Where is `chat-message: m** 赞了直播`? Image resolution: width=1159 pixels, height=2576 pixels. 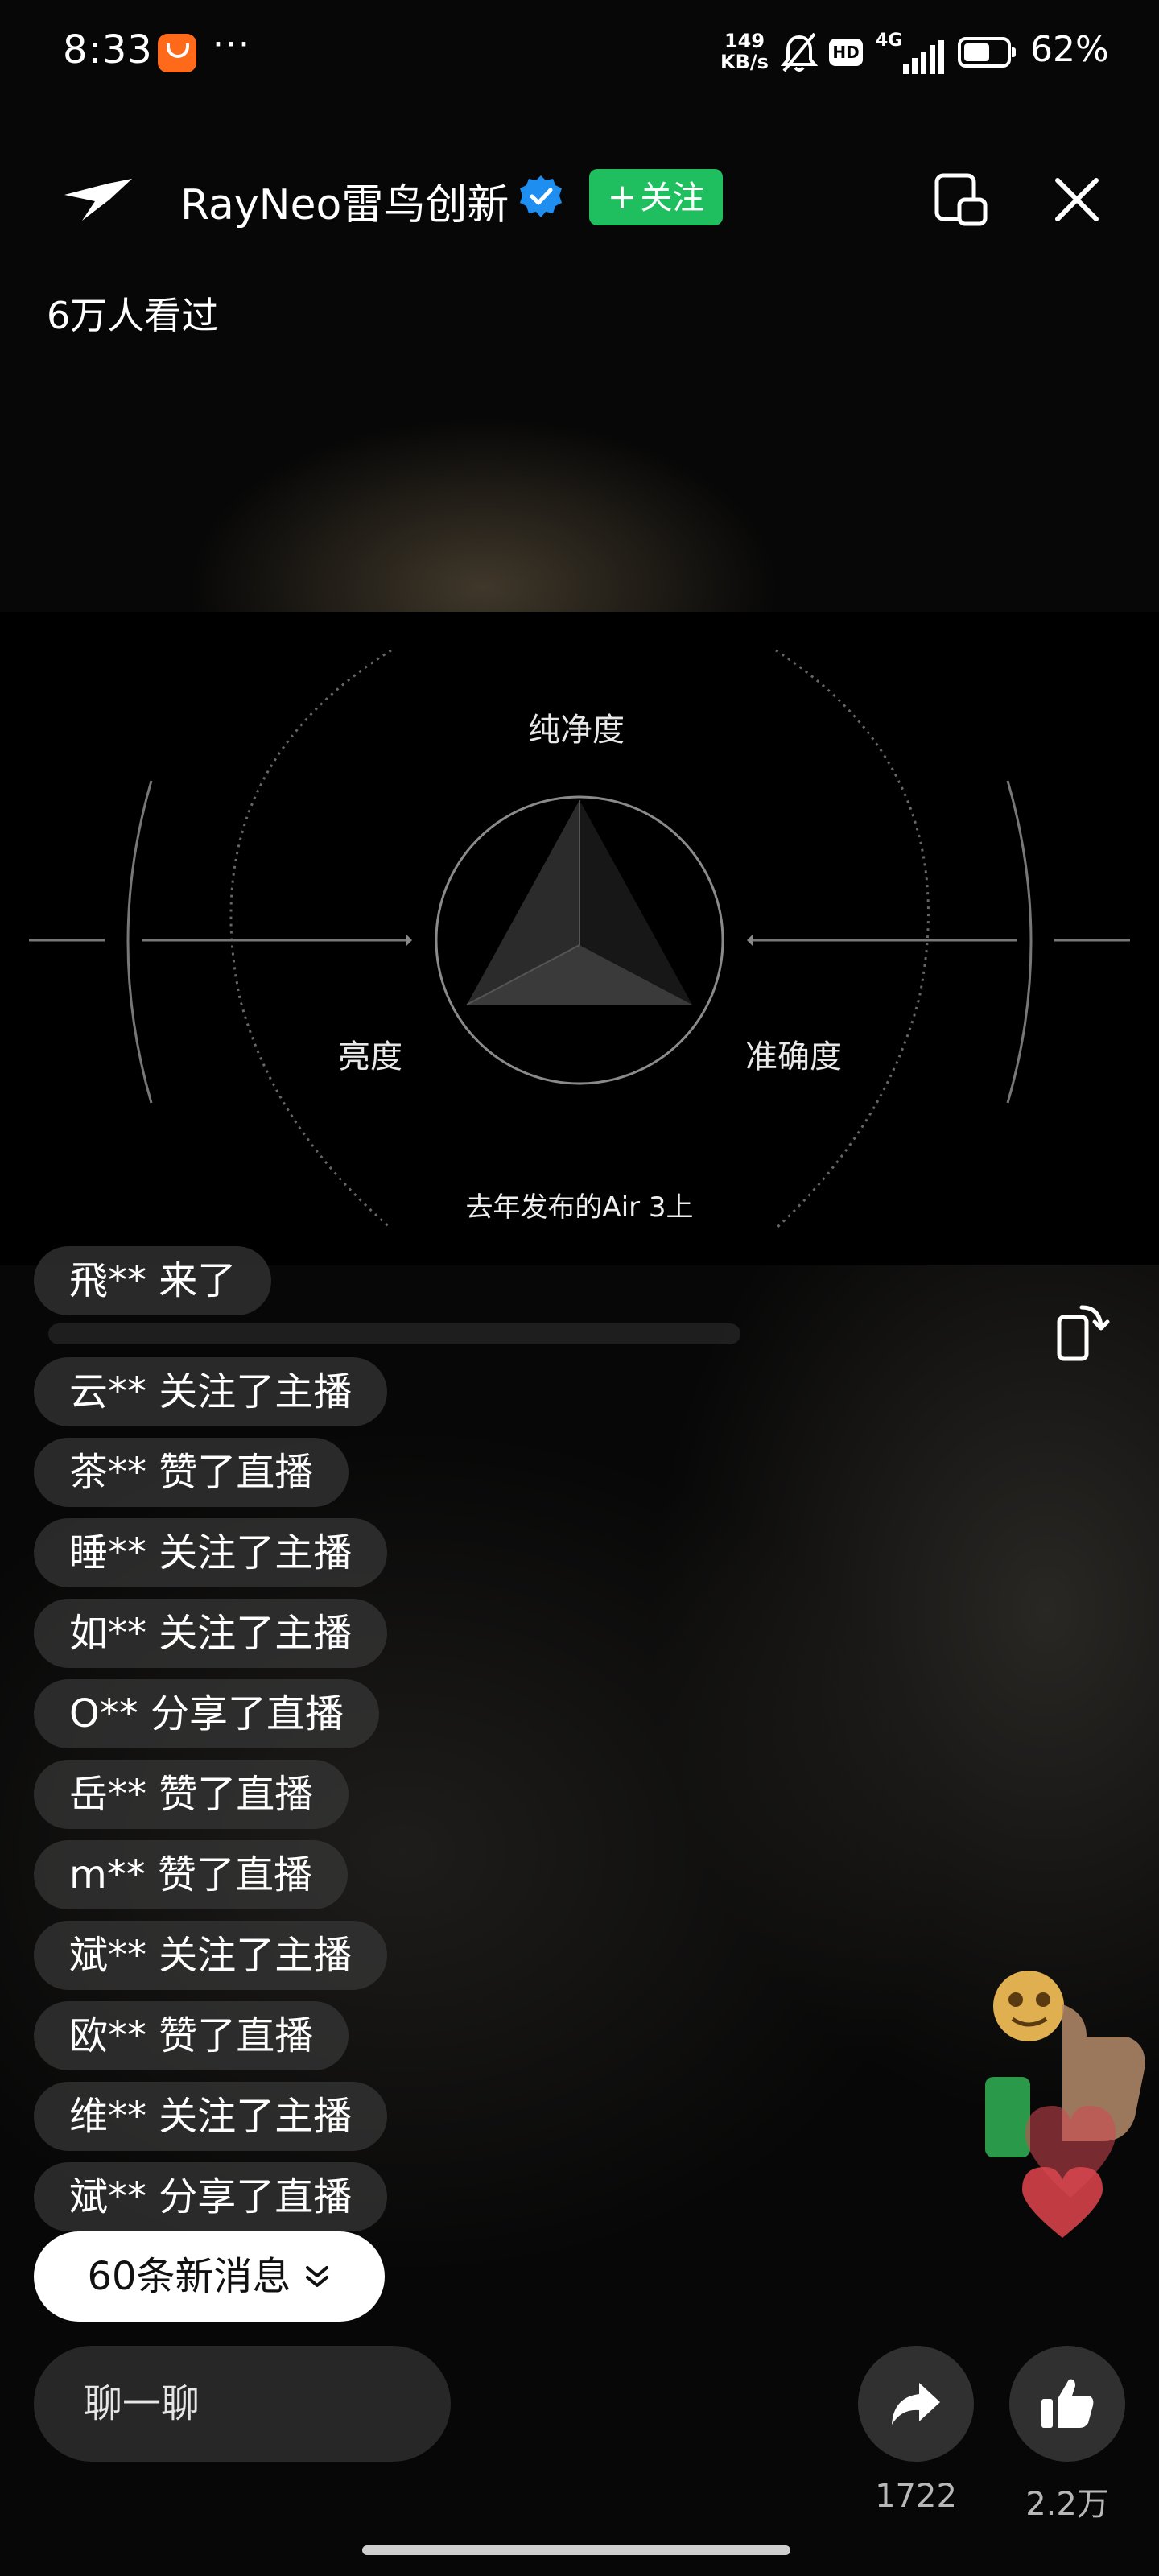
chat-message: m** 赞了直播 is located at coordinates (191, 1874).